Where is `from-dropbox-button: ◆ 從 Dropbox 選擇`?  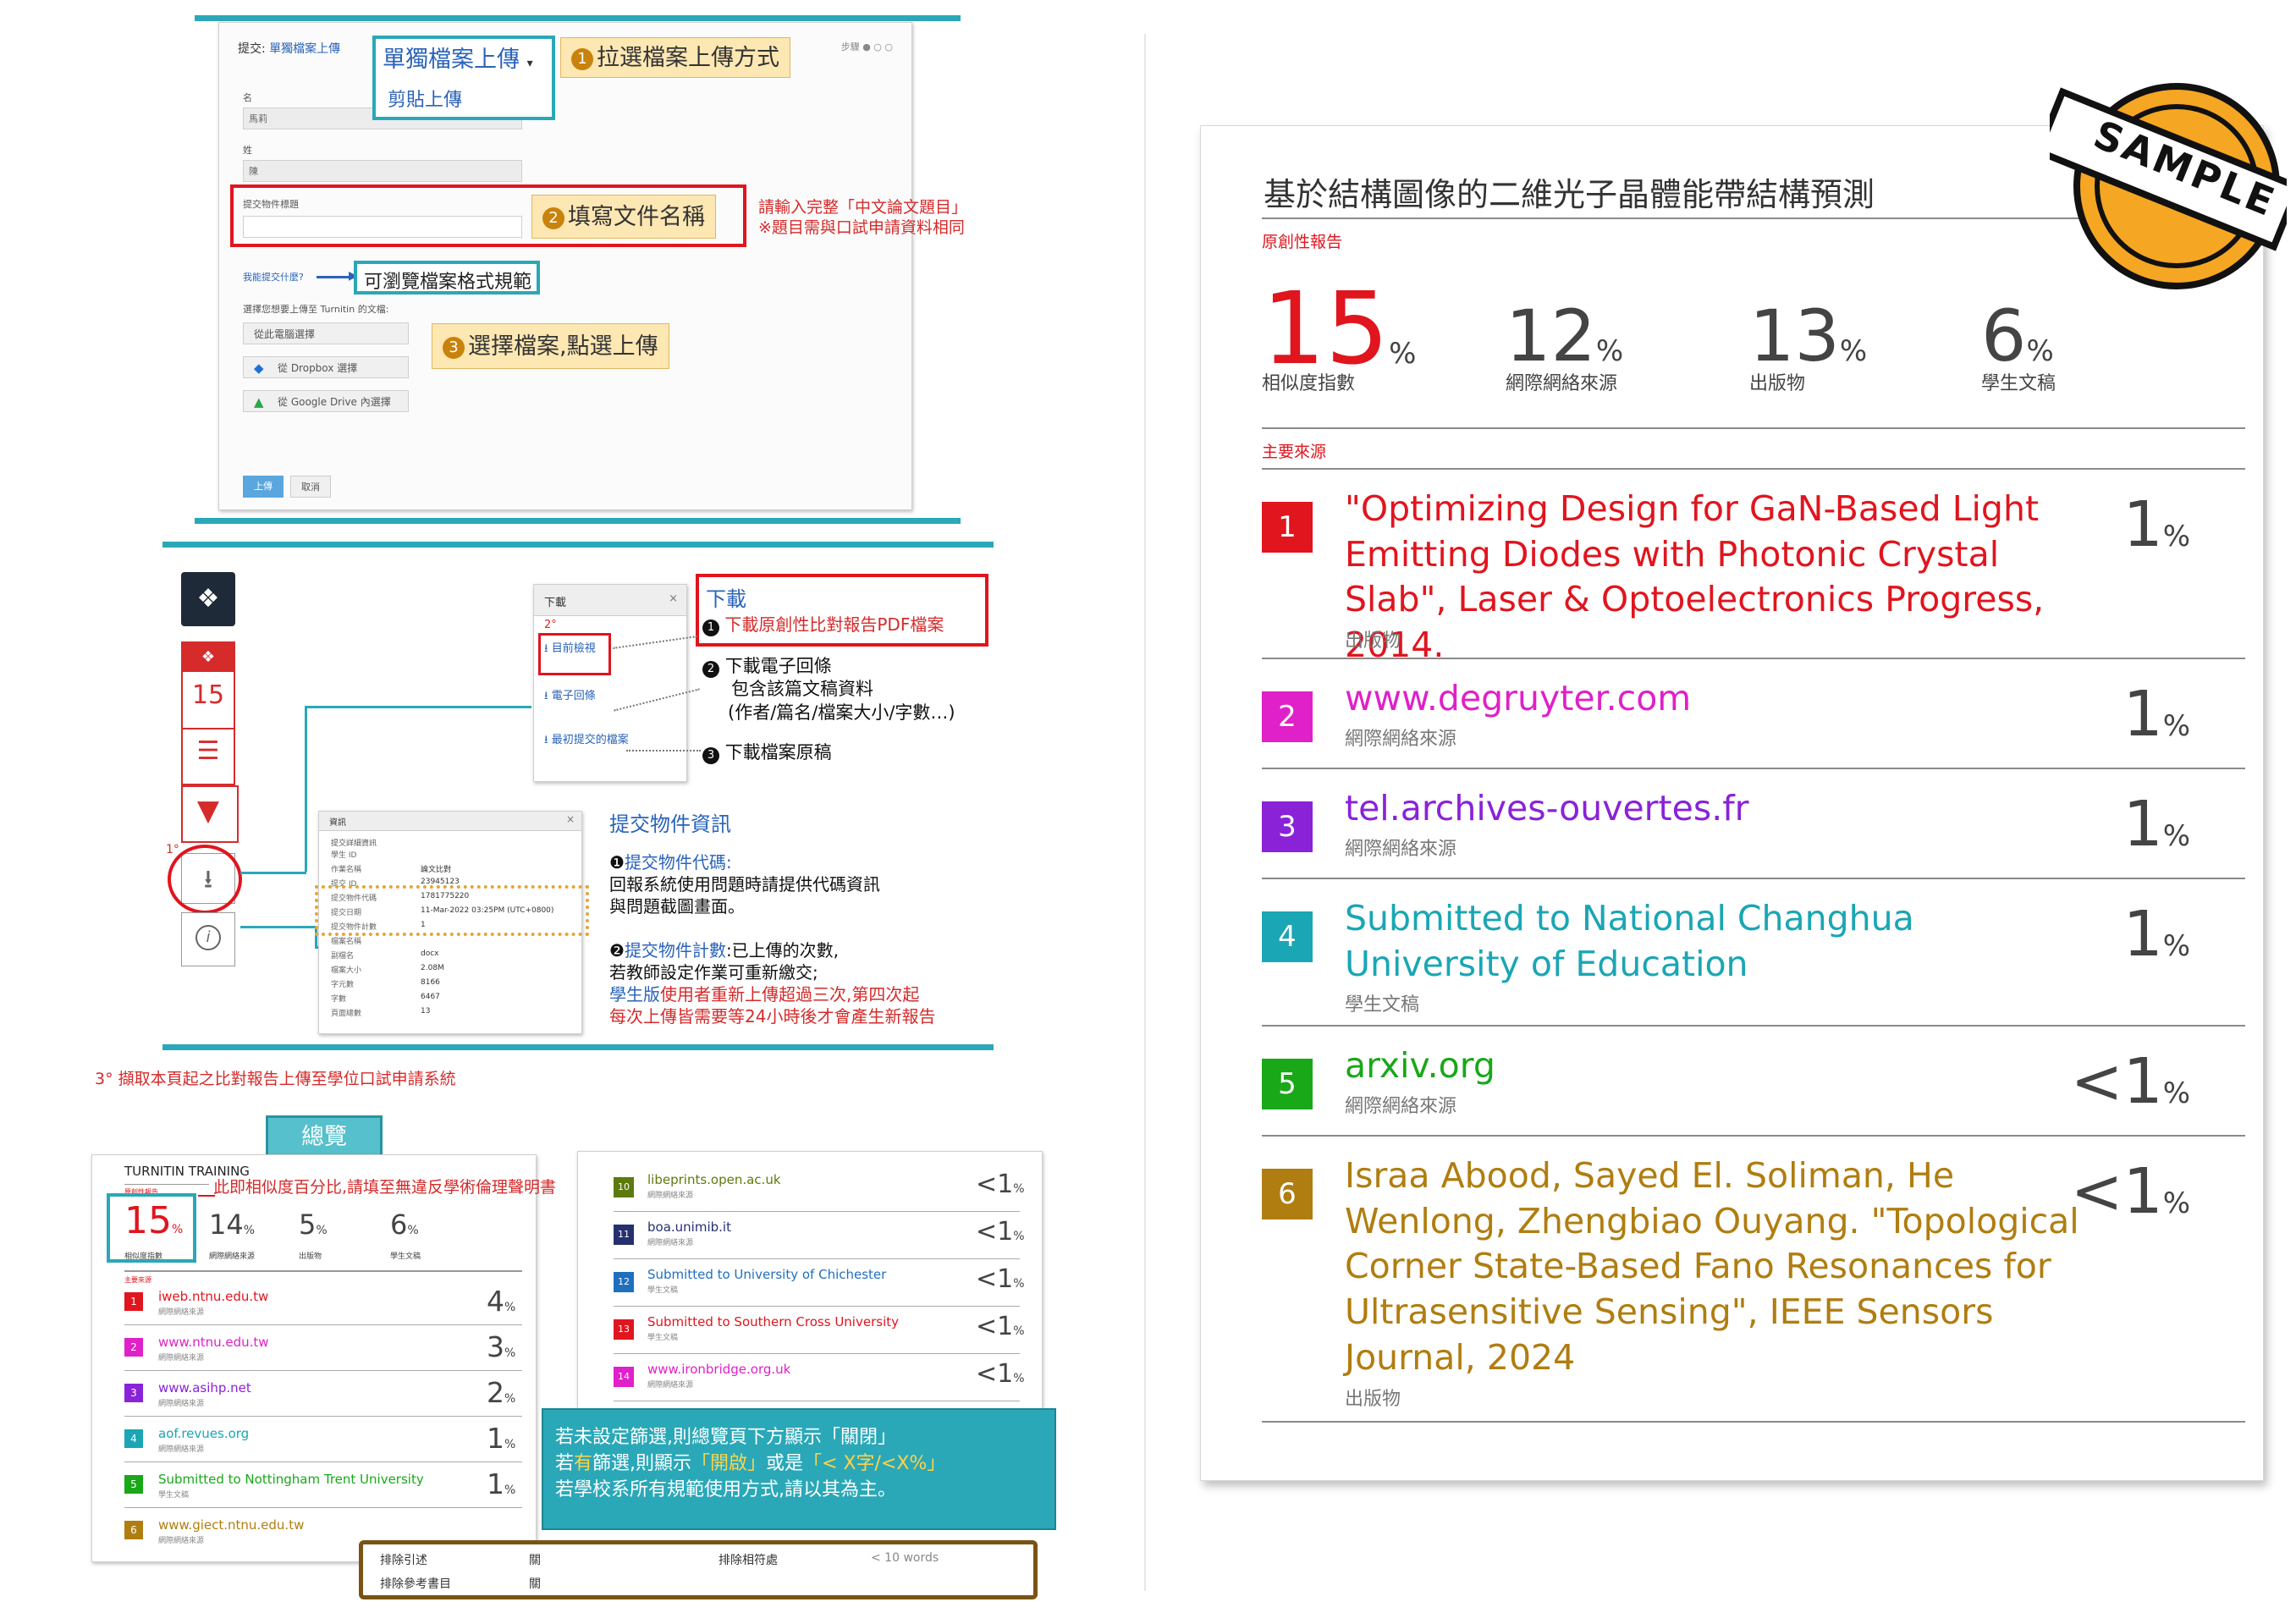
from-dropbox-button: ◆ 從 Dropbox 選擇 is located at coordinates (326, 367).